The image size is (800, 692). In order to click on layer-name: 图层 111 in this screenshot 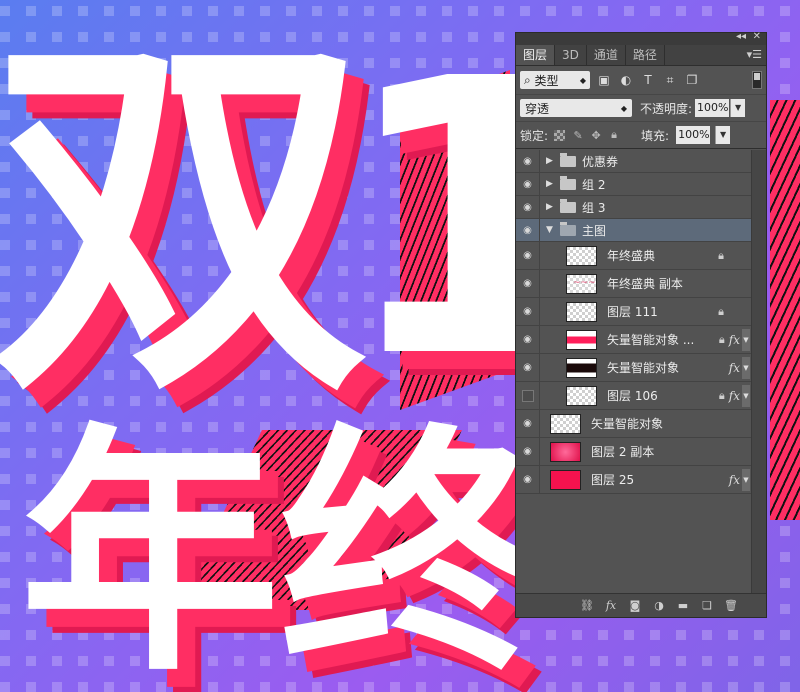, I will do `click(632, 312)`.